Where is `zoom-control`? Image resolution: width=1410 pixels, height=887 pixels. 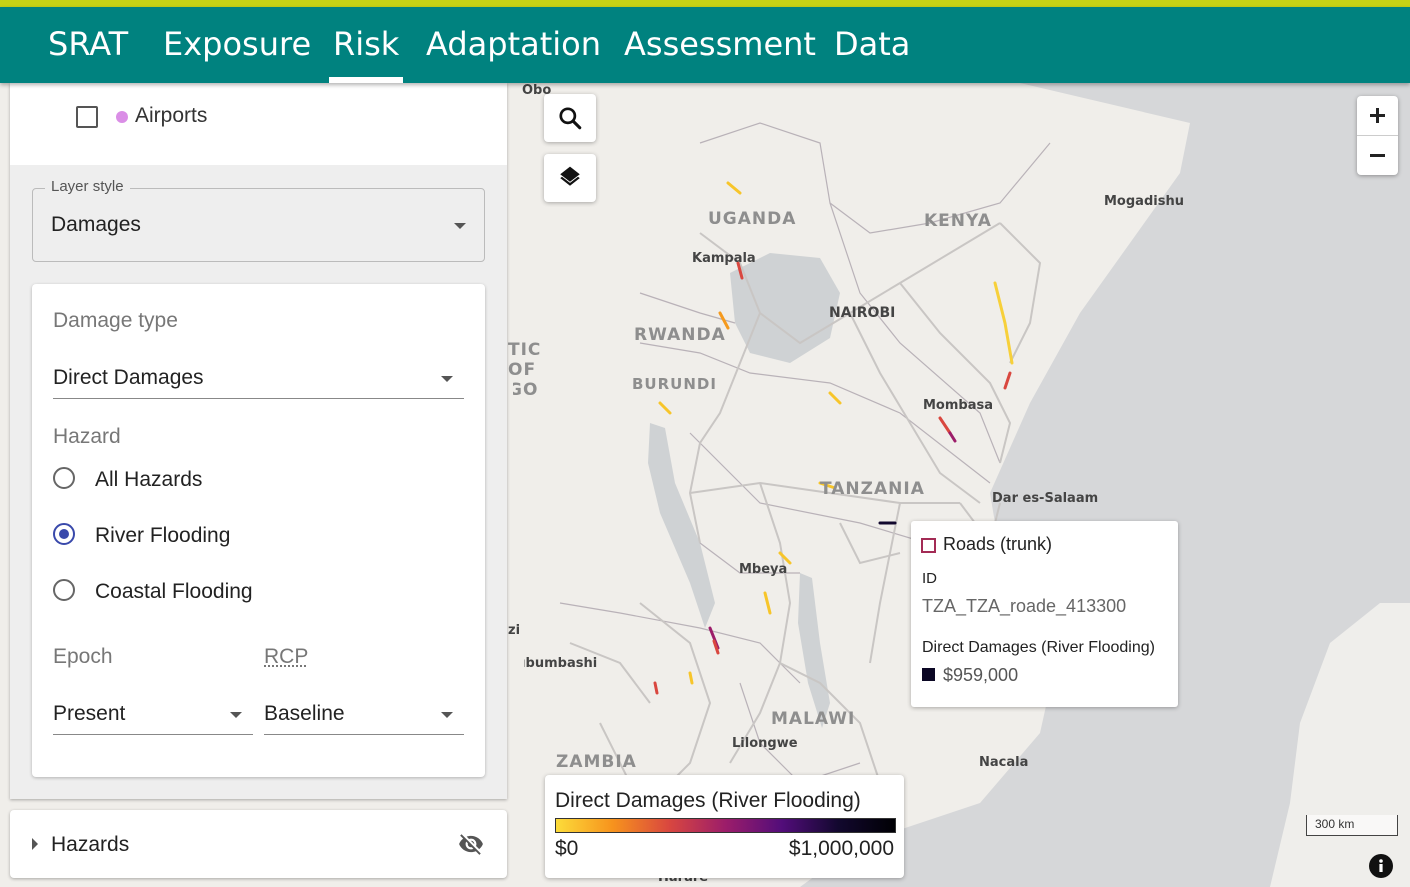
zoom-control is located at coordinates (1377, 135).